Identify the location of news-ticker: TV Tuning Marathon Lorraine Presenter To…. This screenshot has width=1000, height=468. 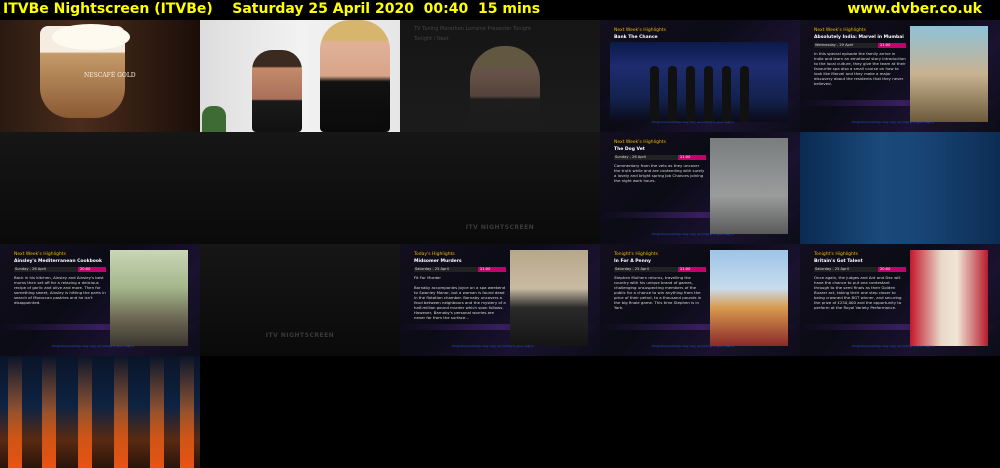
(473, 29).